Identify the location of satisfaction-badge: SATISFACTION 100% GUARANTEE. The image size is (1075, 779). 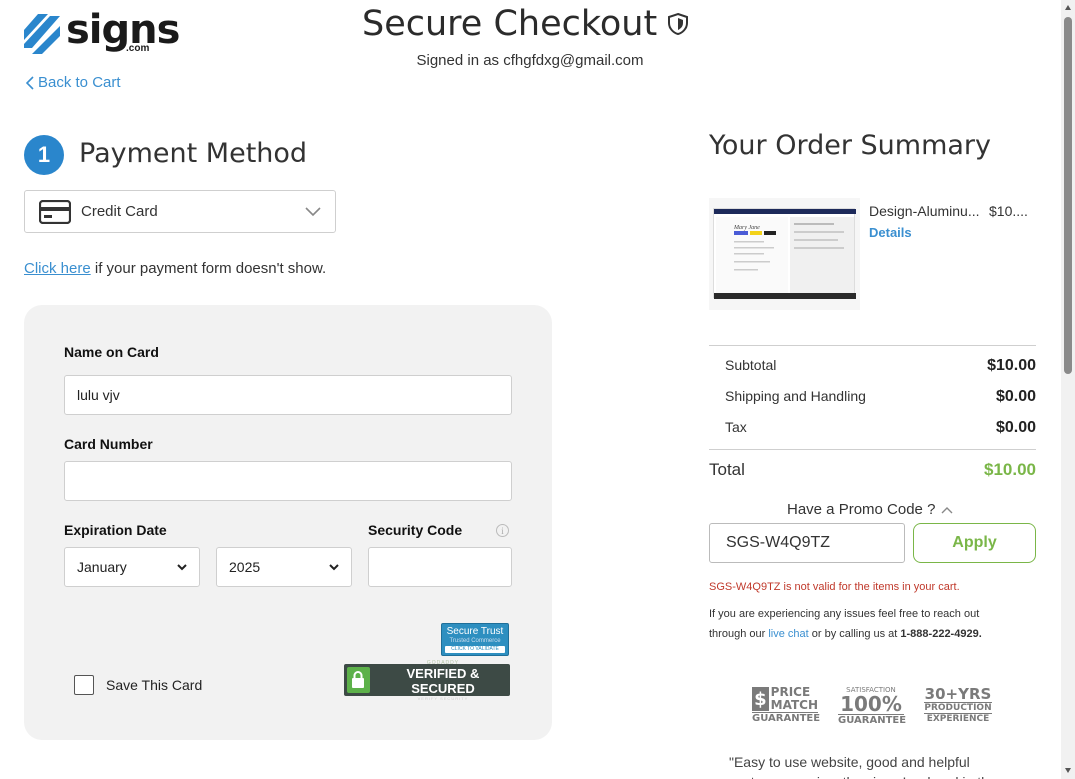
(872, 706).